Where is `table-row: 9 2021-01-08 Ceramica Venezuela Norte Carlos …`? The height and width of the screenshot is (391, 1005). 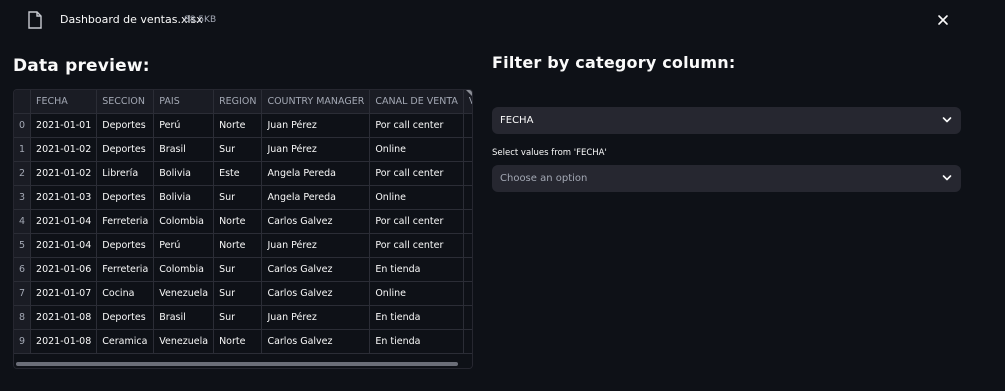
table-row: 9 2021-01-08 Ceramica Venezuela Norte Carlos … is located at coordinates (243, 341).